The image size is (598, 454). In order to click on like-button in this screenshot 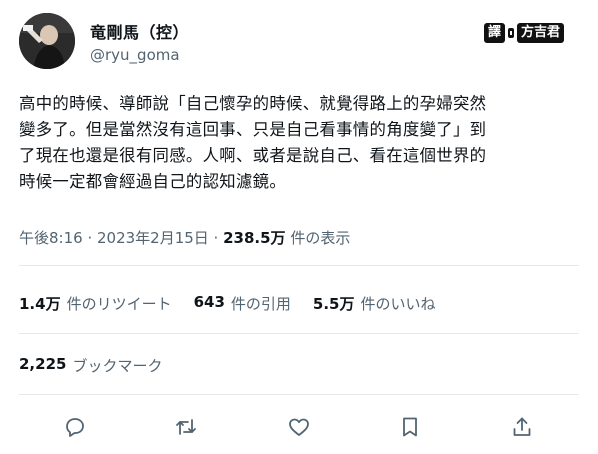, I will do `click(299, 427)`.